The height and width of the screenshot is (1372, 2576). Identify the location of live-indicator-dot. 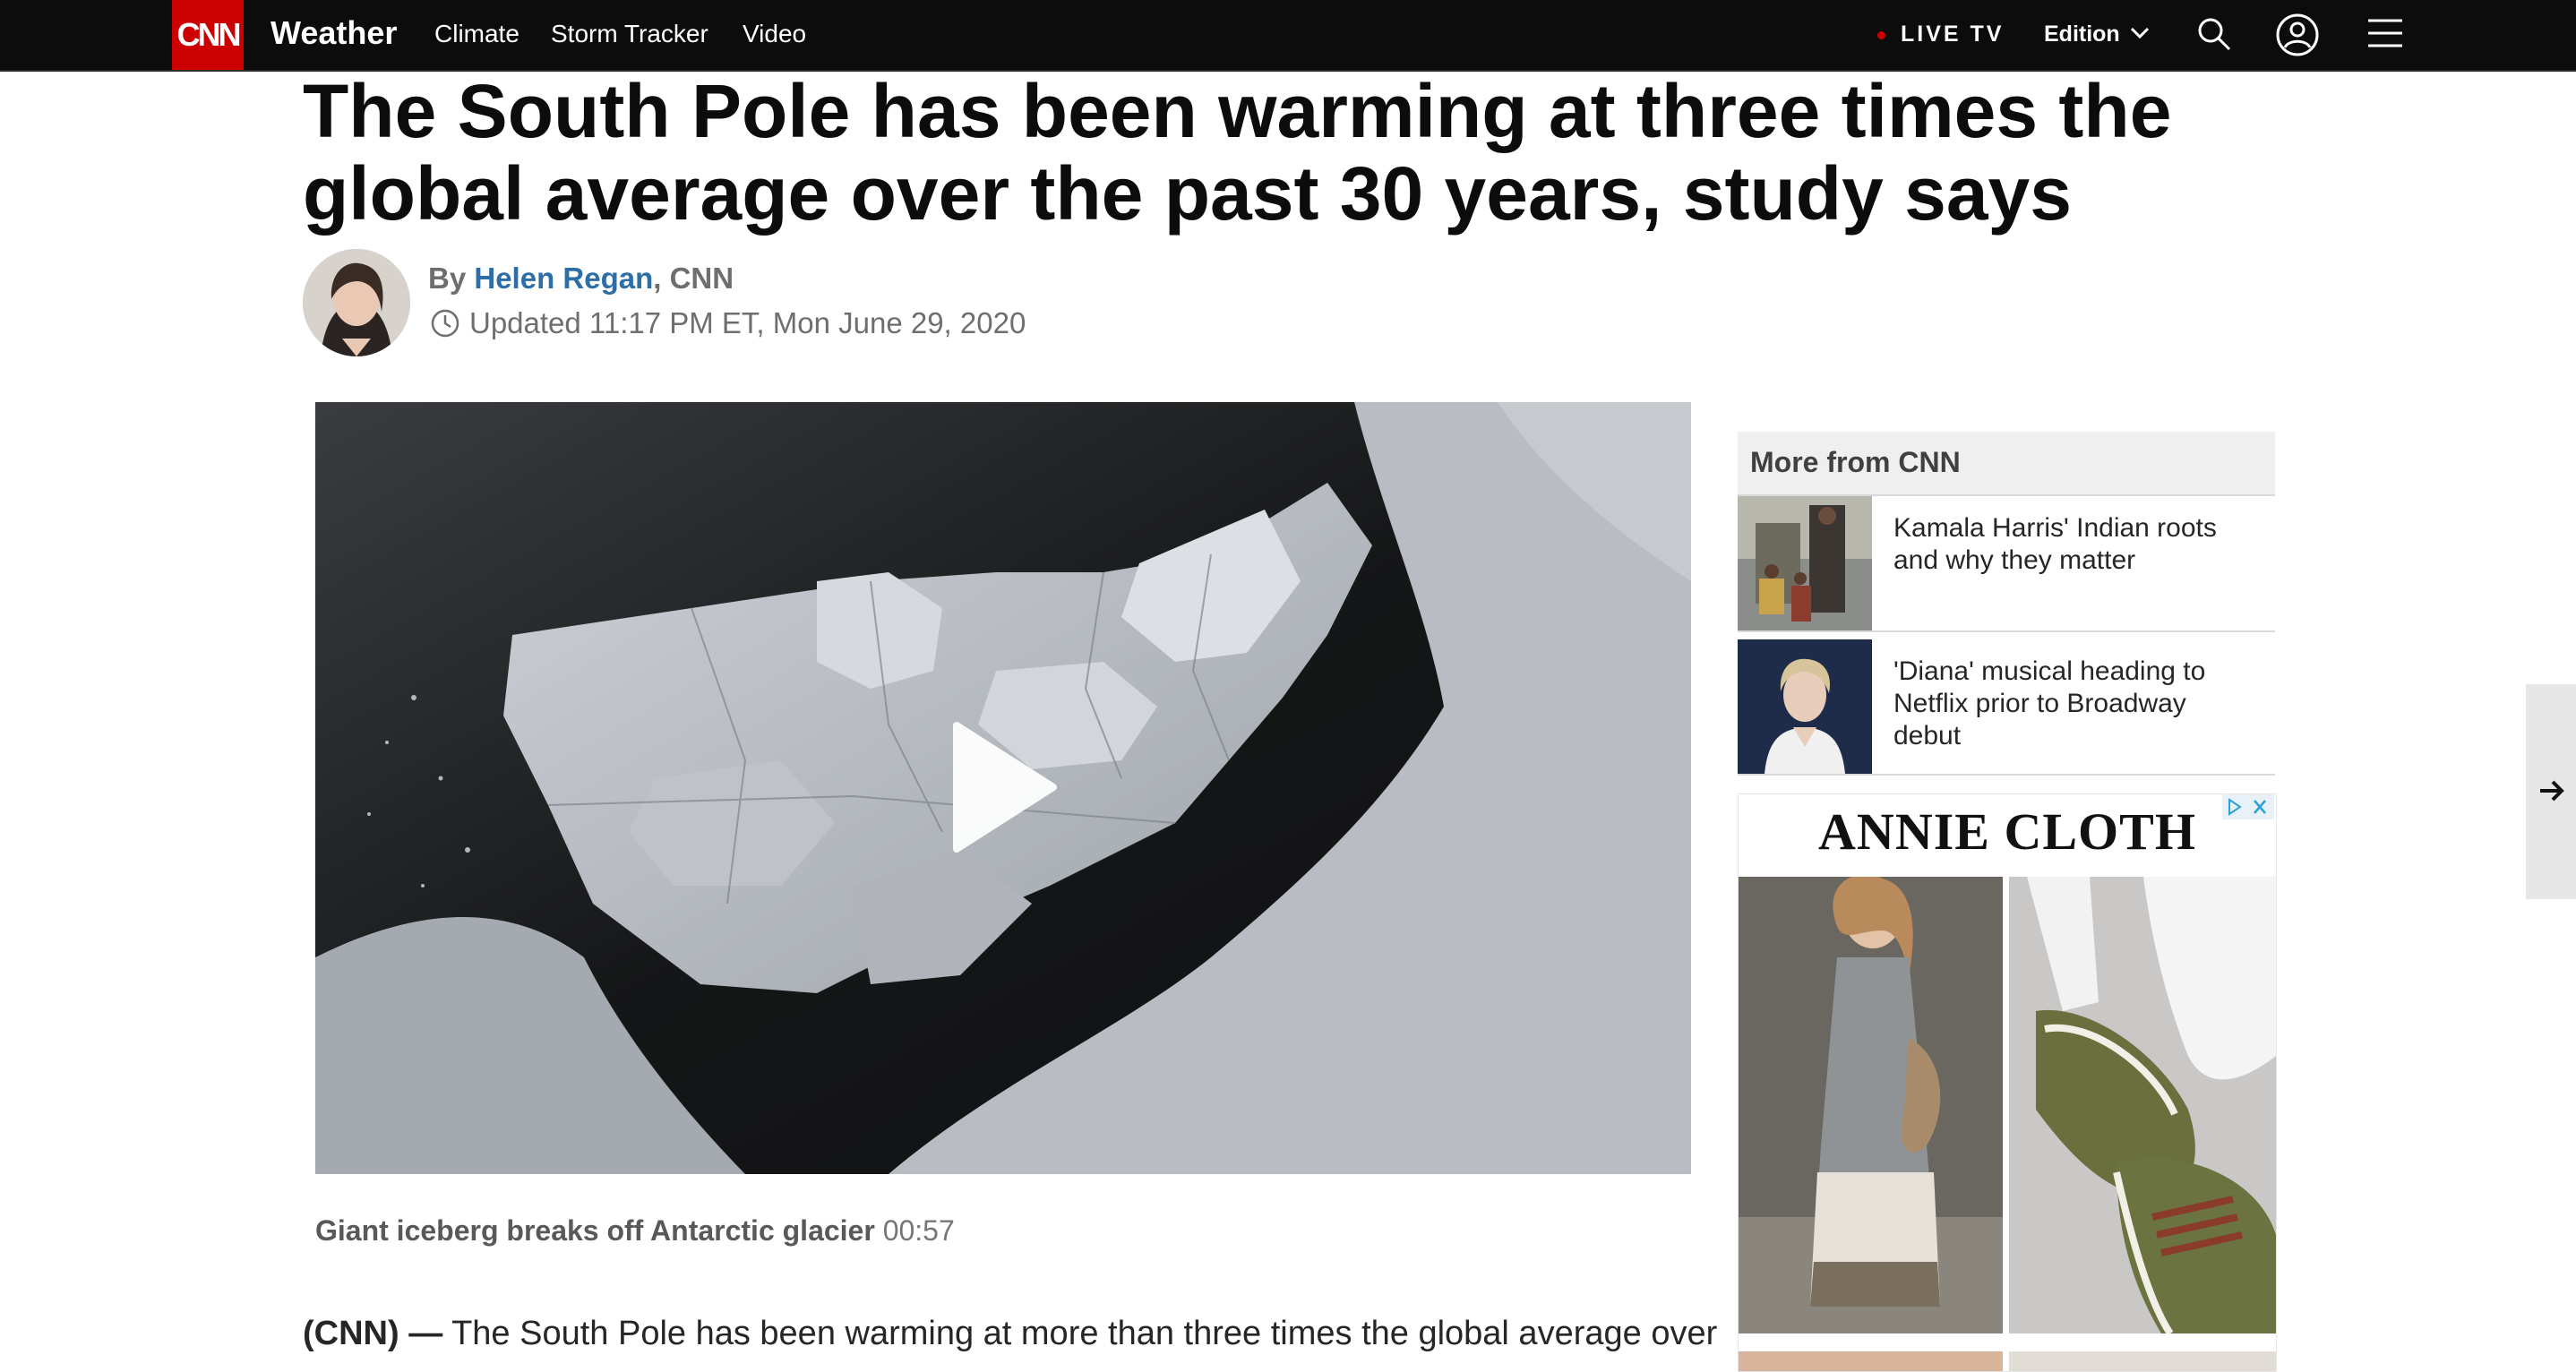
(1881, 35).